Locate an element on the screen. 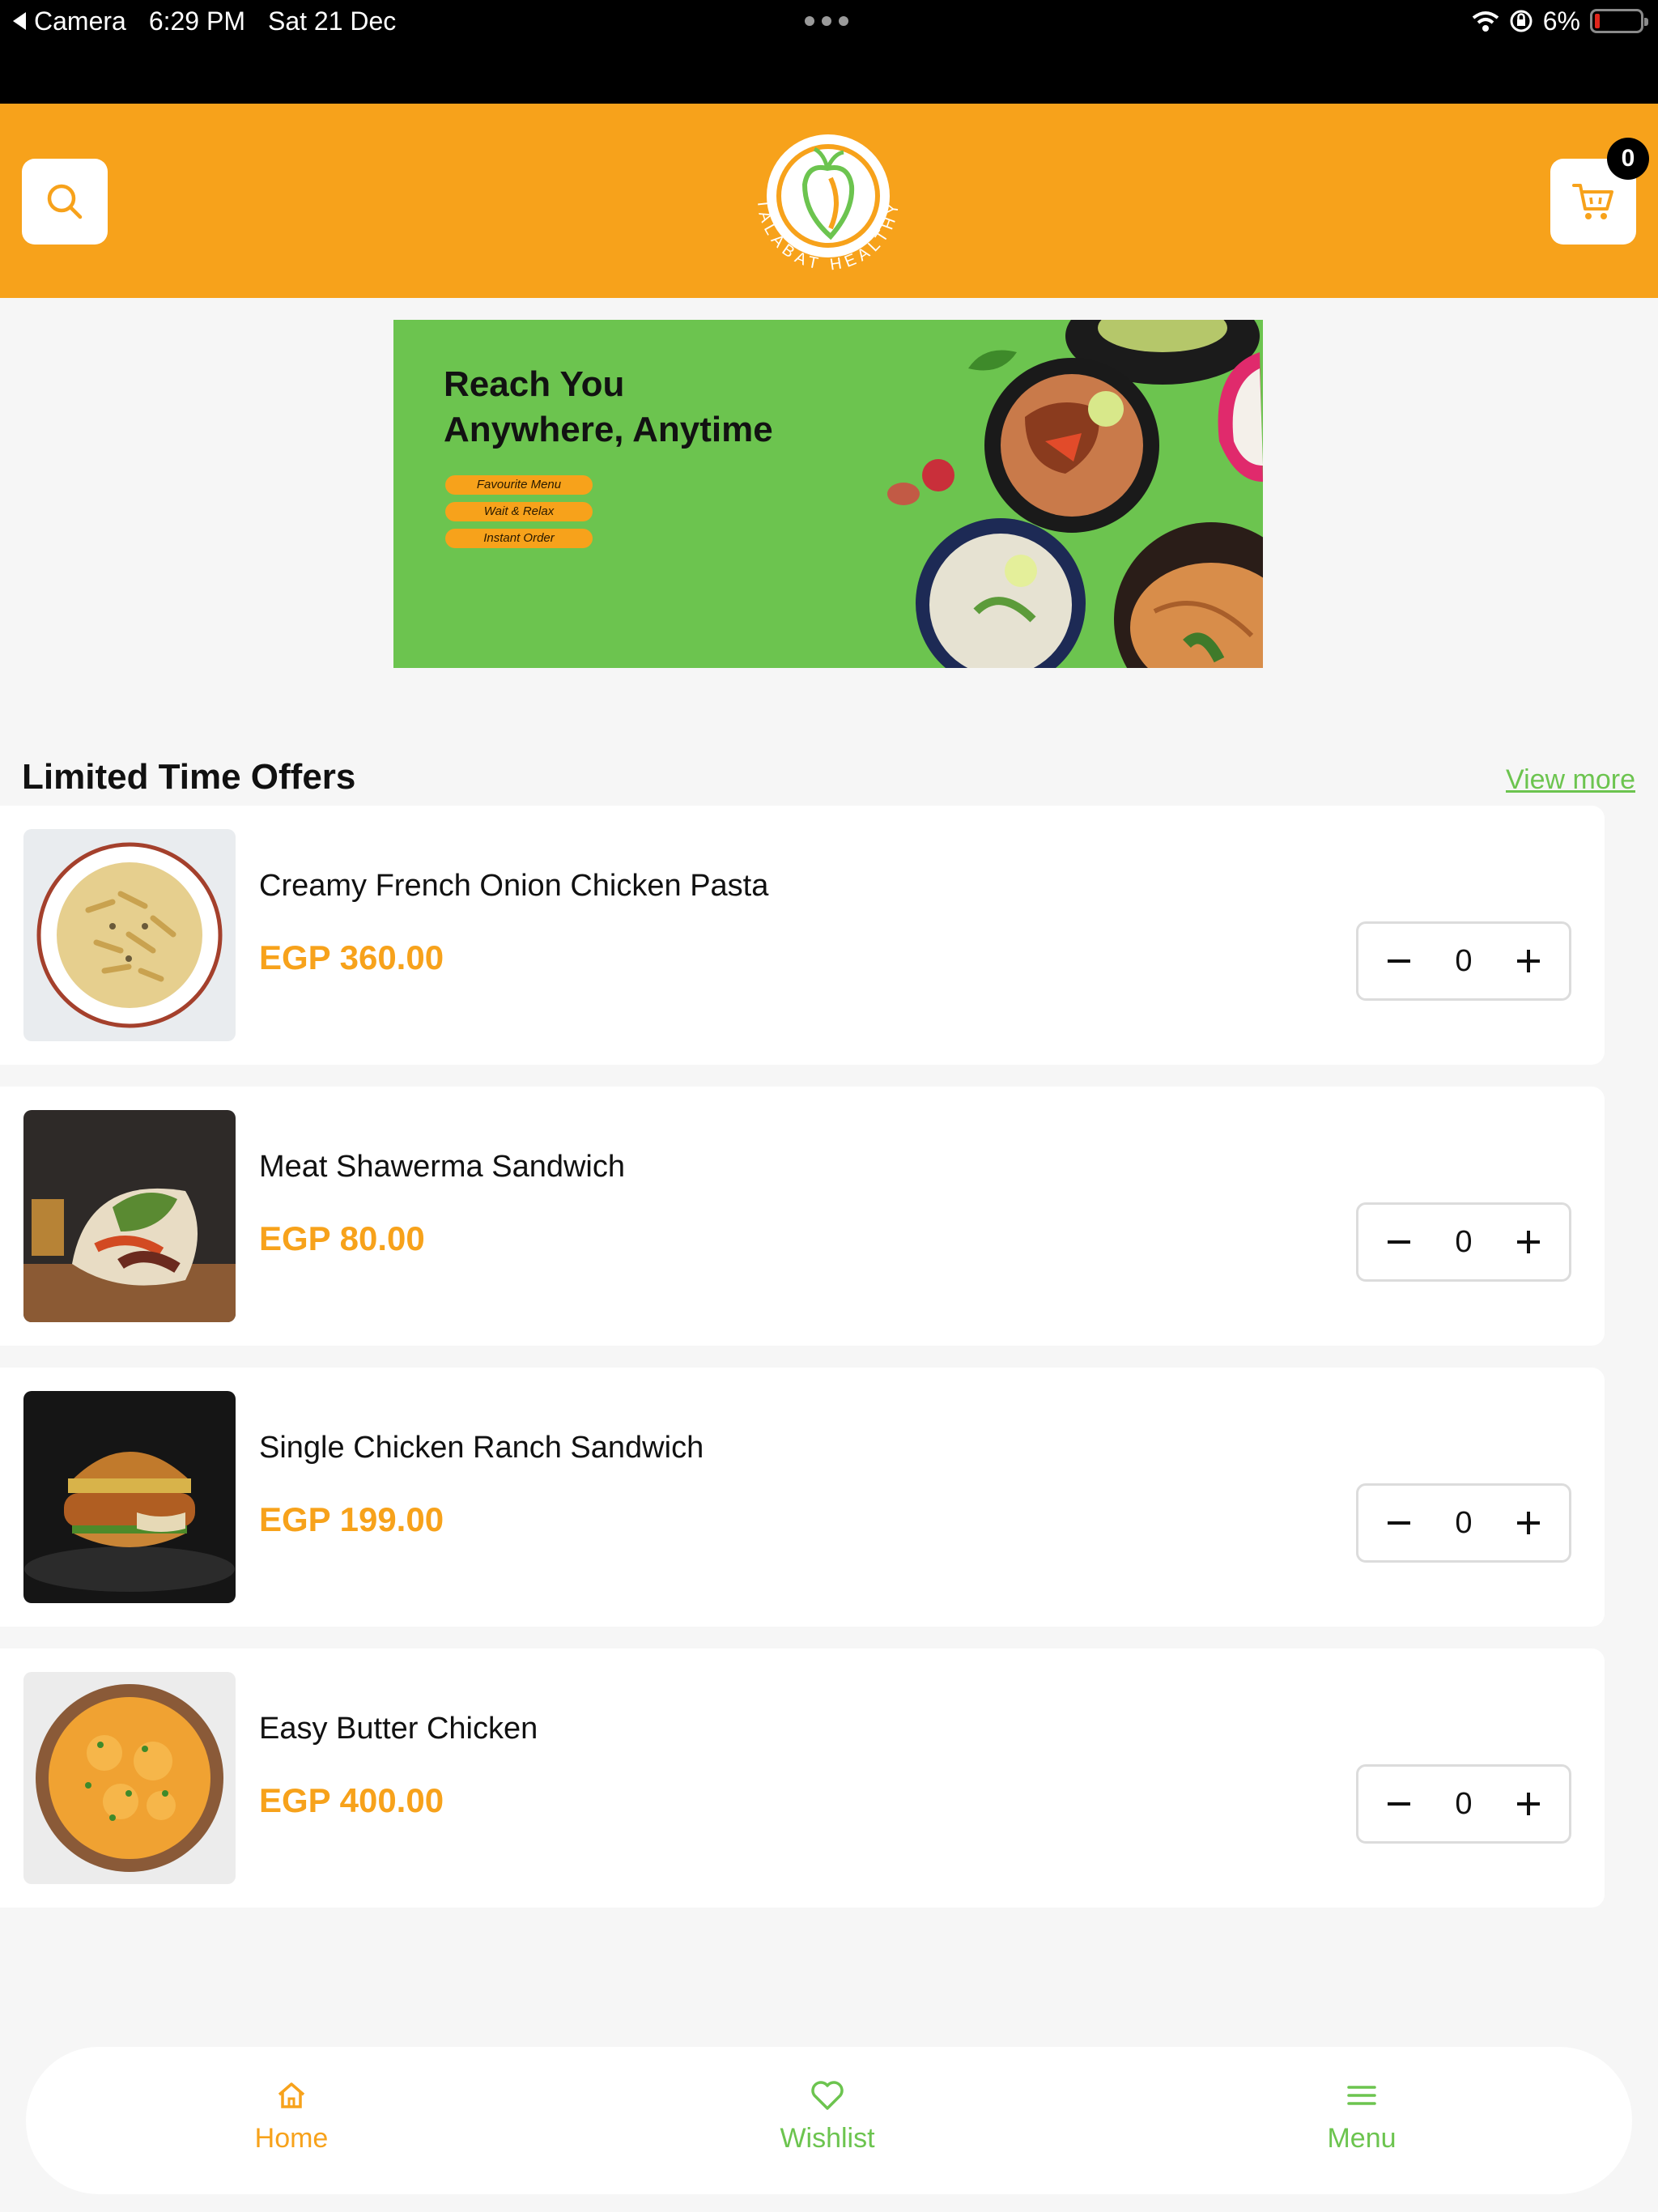  talabat-healthy-logo: TALABAT HEALTHY is located at coordinates (826, 204).